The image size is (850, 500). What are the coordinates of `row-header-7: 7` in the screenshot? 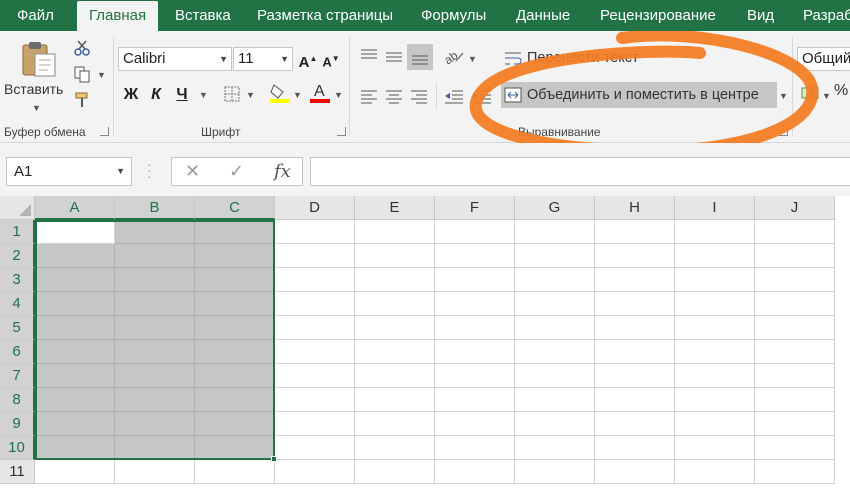 It's located at (17, 376).